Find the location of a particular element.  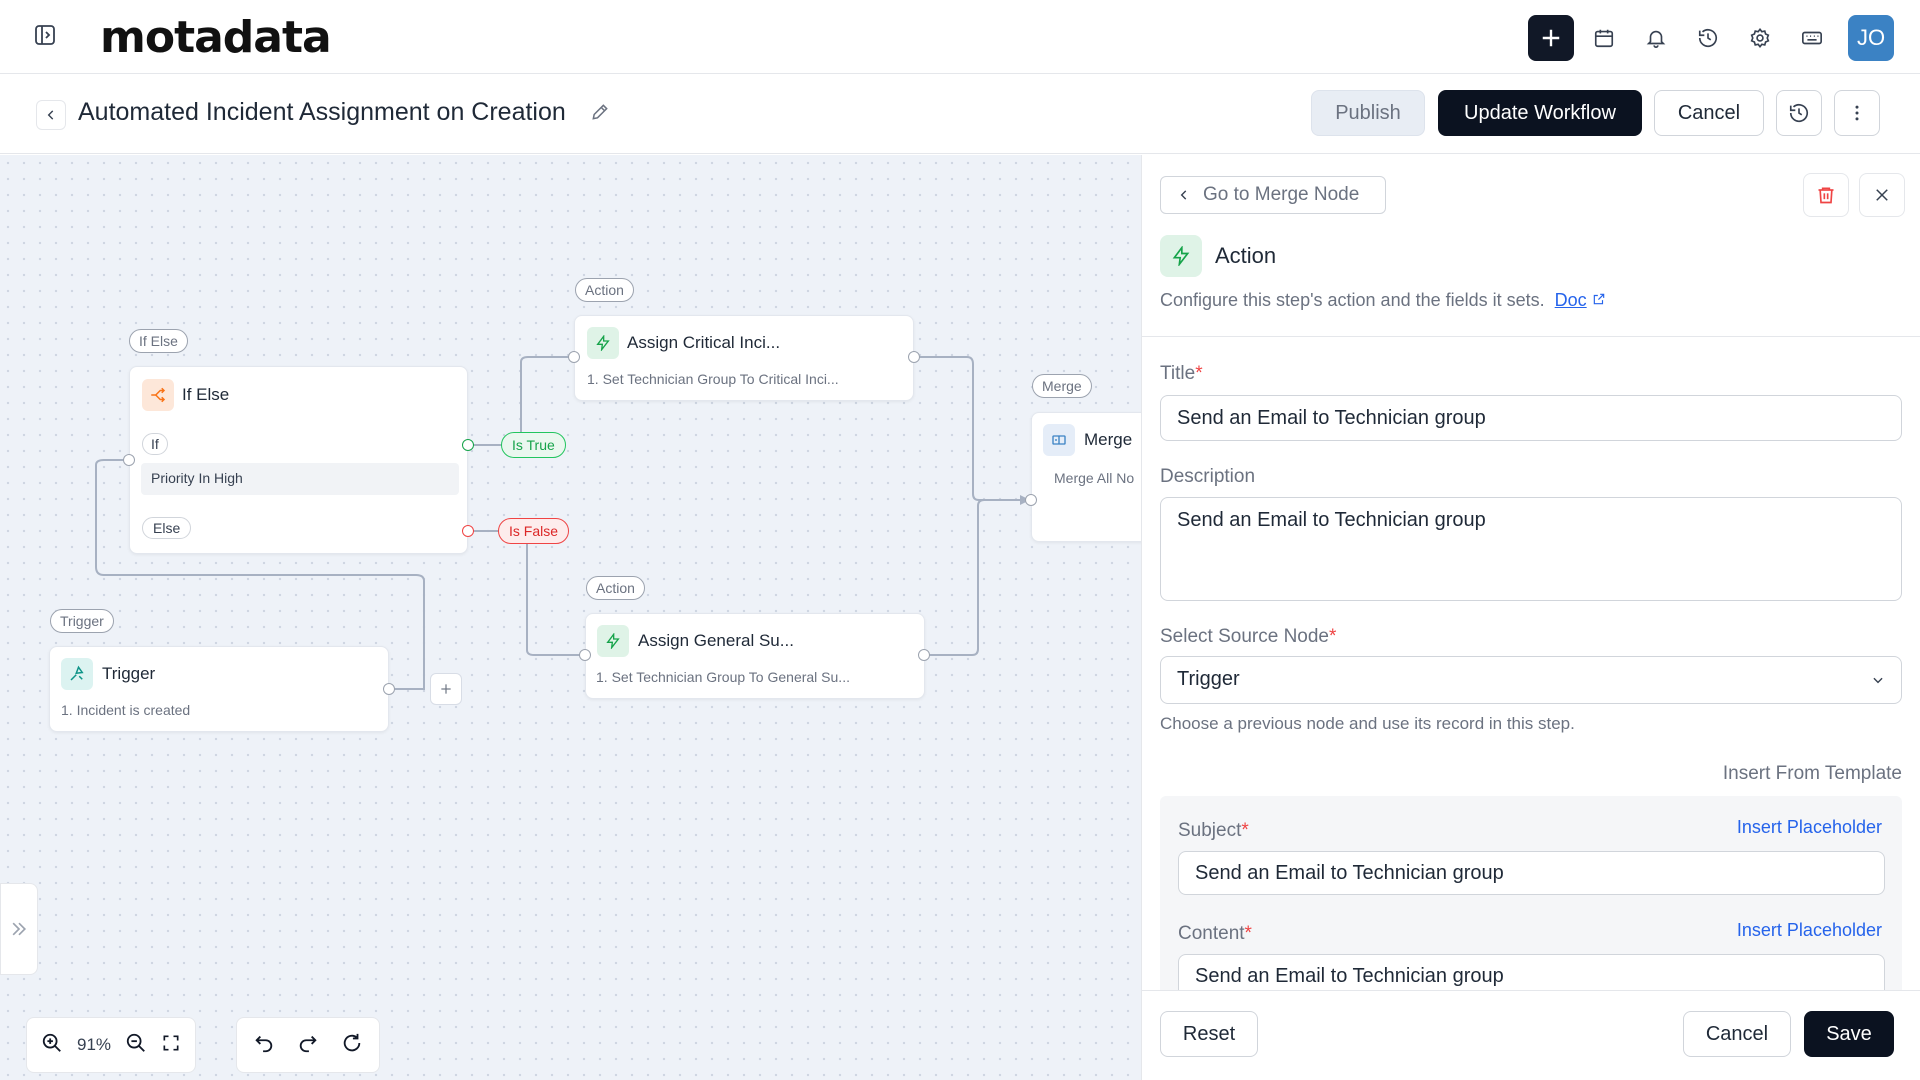

add-node-button is located at coordinates (446, 689).